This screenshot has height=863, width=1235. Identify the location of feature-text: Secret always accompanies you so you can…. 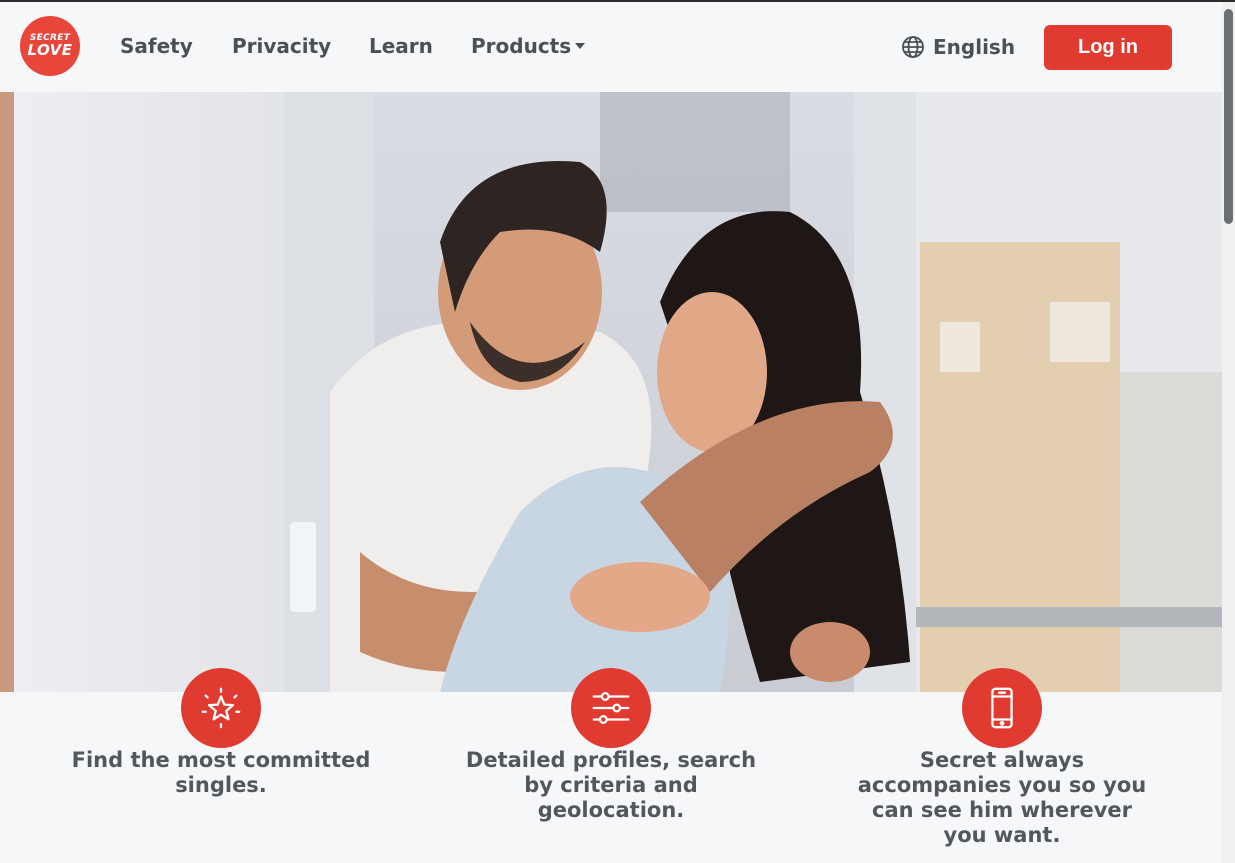
(1002, 797).